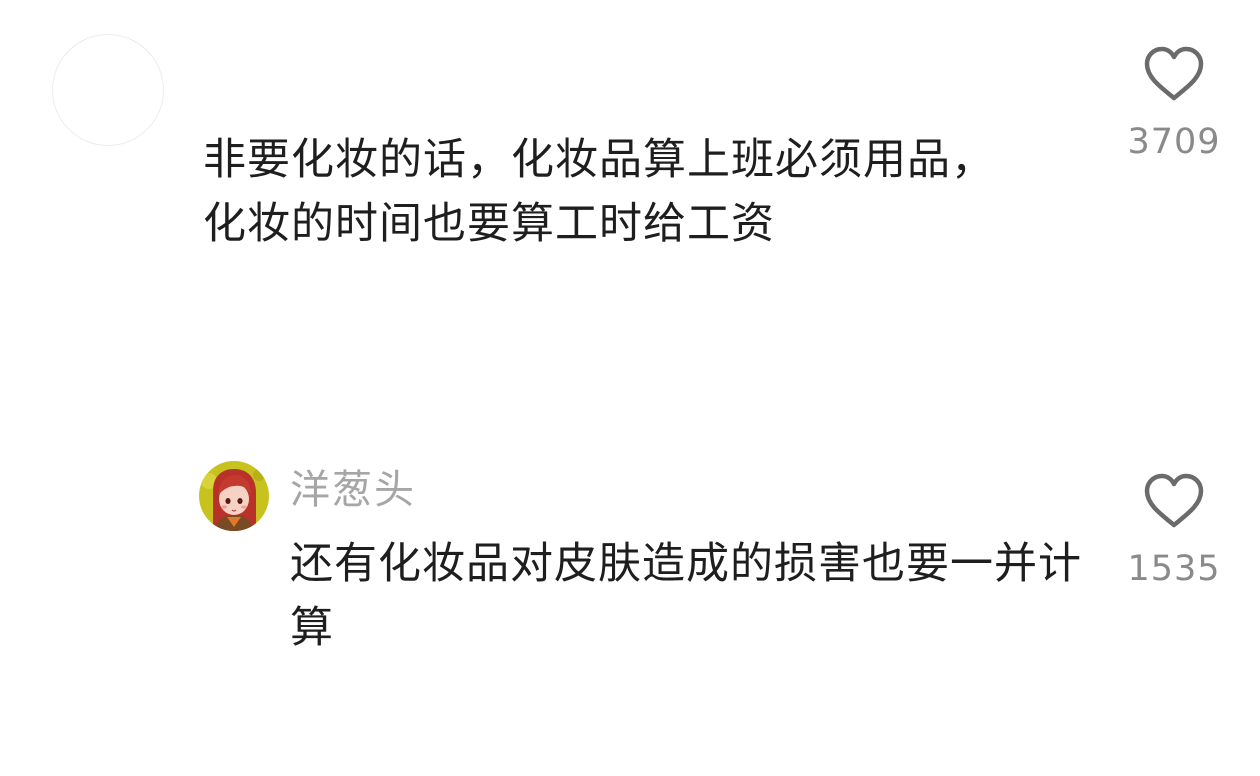 The height and width of the screenshot is (776, 1260). I want to click on red-haired-girl-avatar-icon, so click(234, 496).